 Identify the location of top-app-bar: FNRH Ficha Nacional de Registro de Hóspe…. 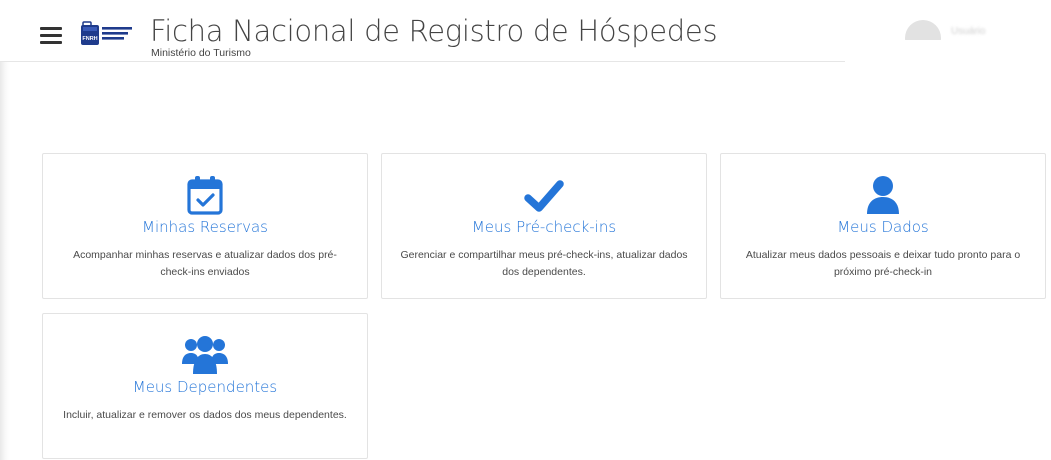
(525, 31).